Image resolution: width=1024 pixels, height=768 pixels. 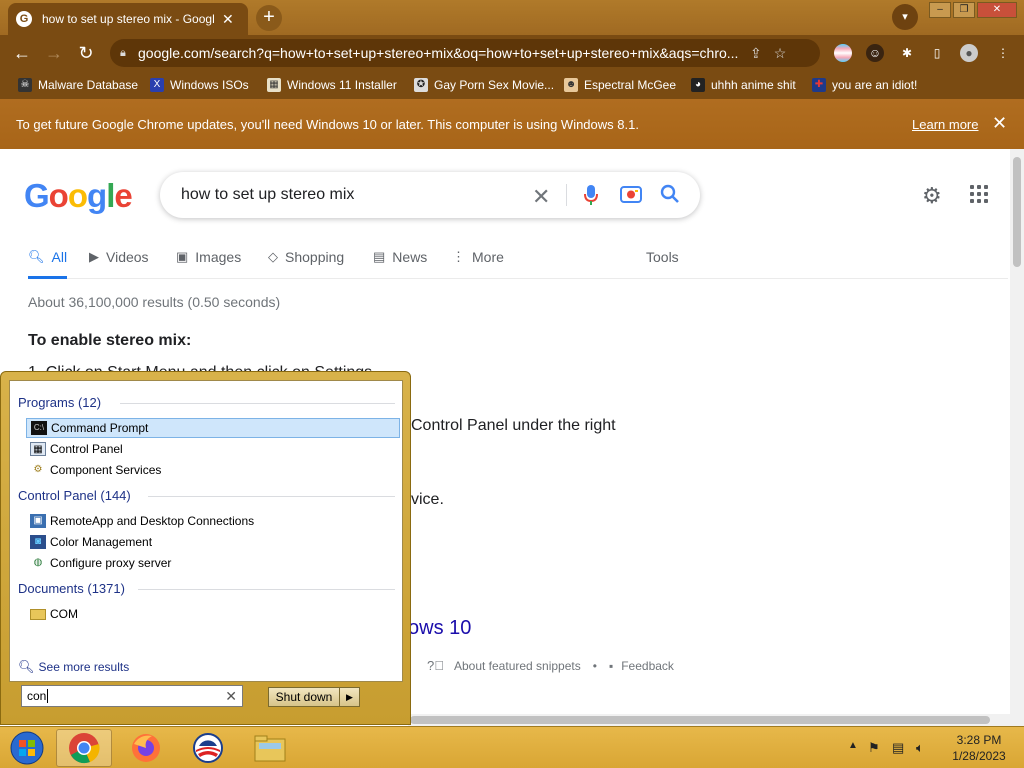 I want to click on google-favicon-icon: G, so click(x=24, y=19).